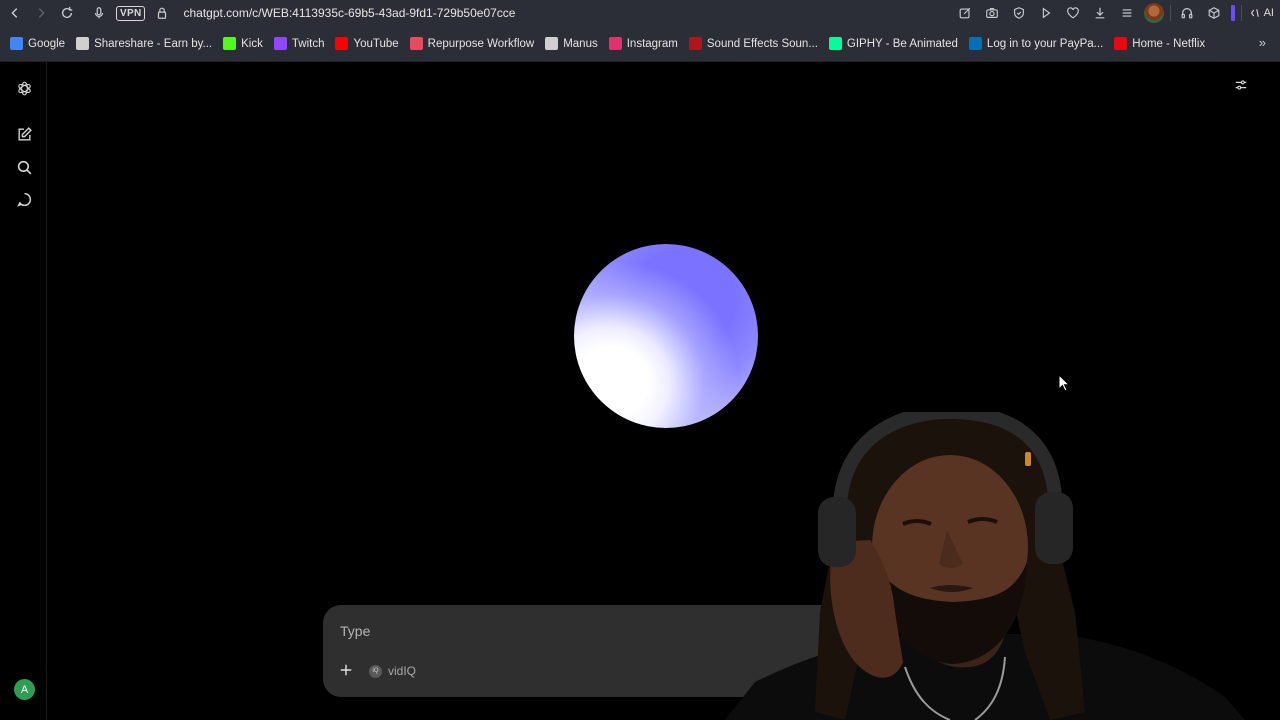 The height and width of the screenshot is (720, 1280). Describe the element at coordinates (666, 336) in the screenshot. I see `voice-mode-orb` at that location.